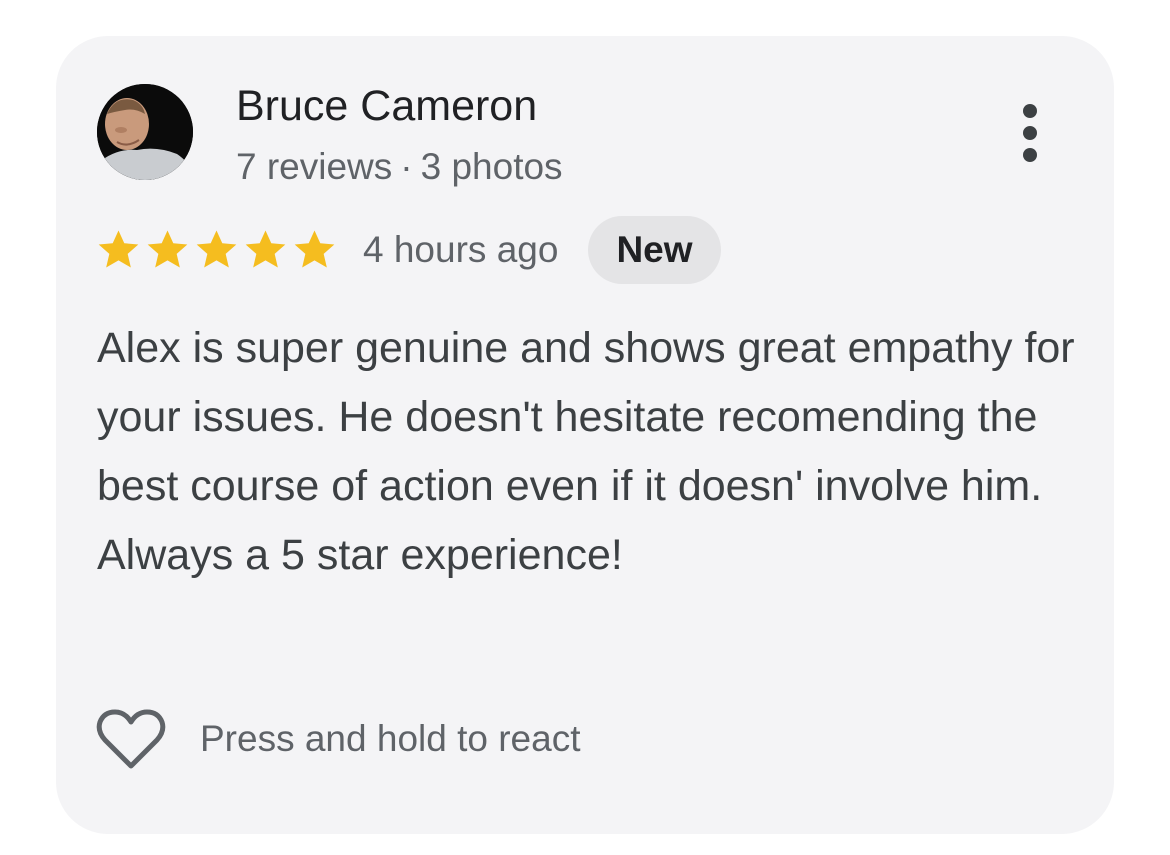  I want to click on reviewer-stats: 7 reviews · 3 photos, so click(399, 167).